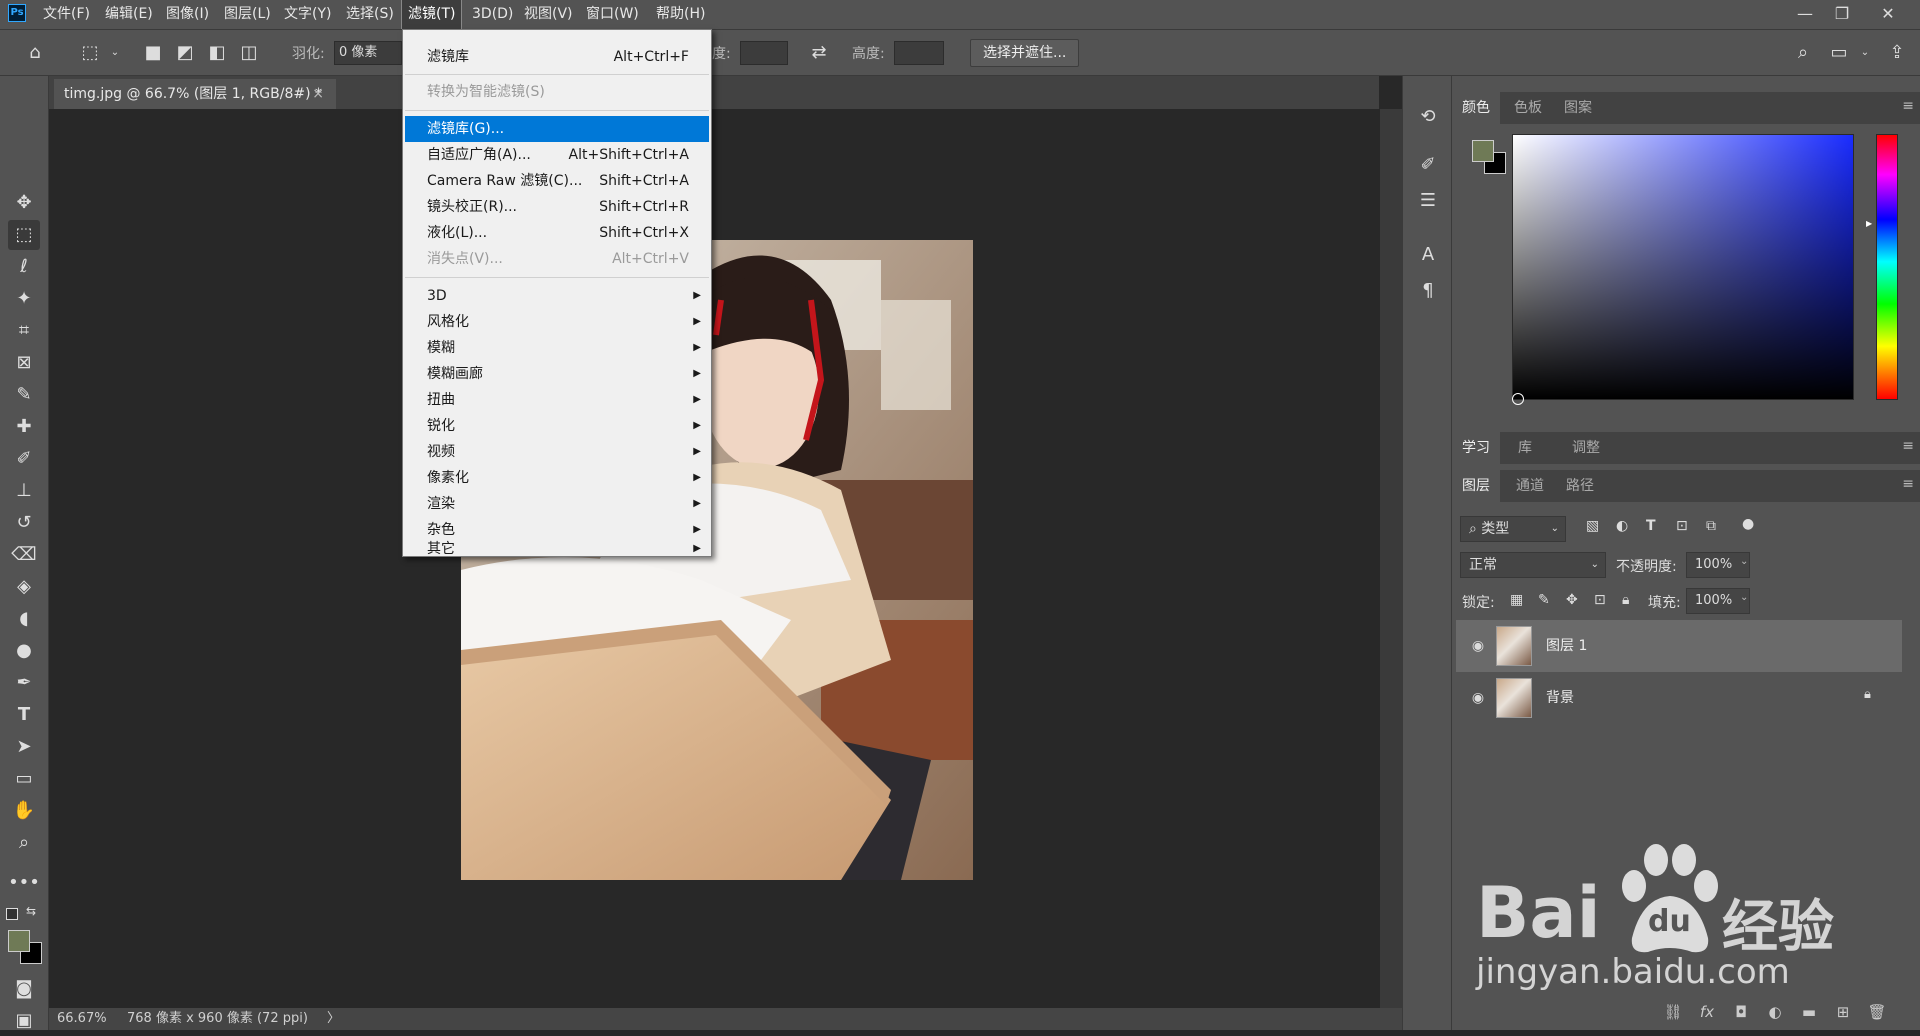 This screenshot has height=1036, width=1920. I want to click on history-brush-tool-icon: ↺, so click(24, 523).